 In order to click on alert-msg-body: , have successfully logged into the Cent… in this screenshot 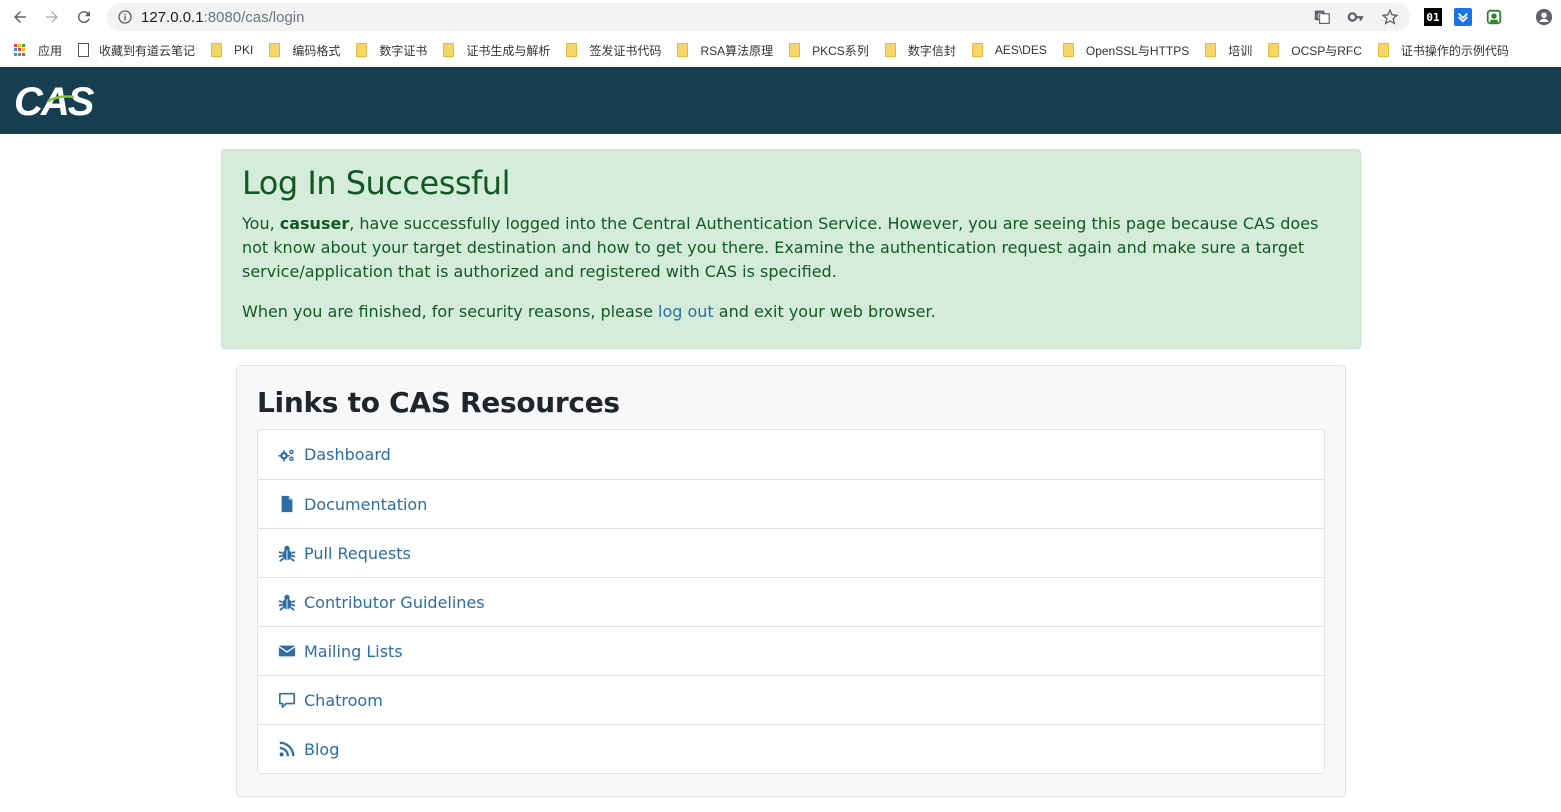, I will do `click(780, 247)`.